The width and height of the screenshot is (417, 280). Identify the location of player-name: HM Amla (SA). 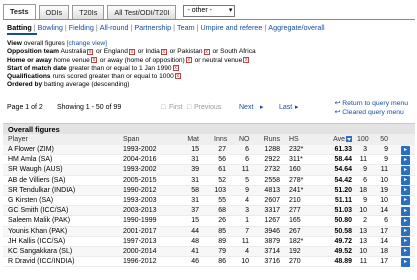
(30, 160).